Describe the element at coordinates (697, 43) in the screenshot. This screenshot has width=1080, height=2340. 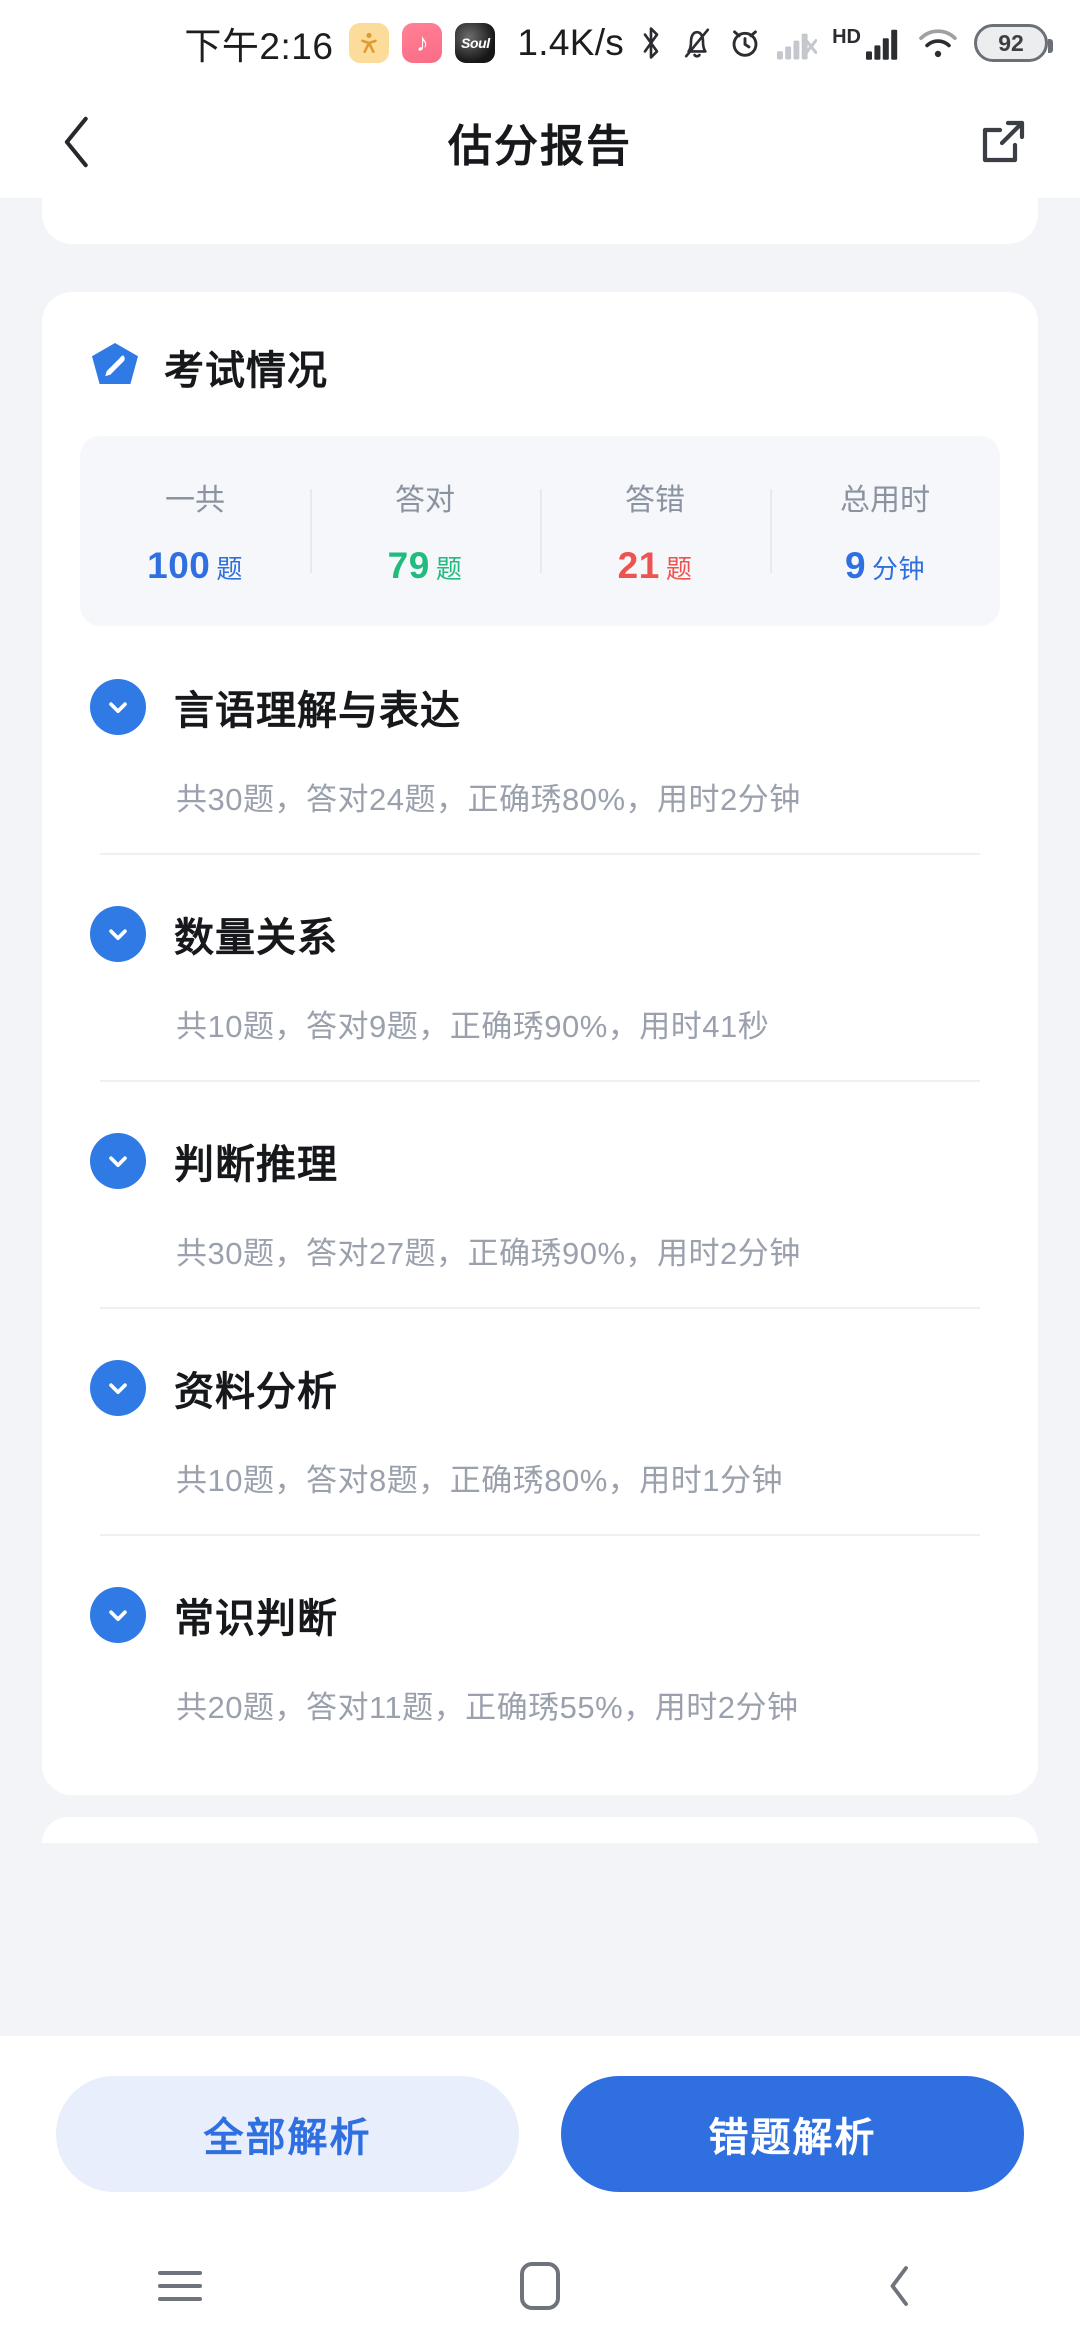
I see `silent-icon` at that location.